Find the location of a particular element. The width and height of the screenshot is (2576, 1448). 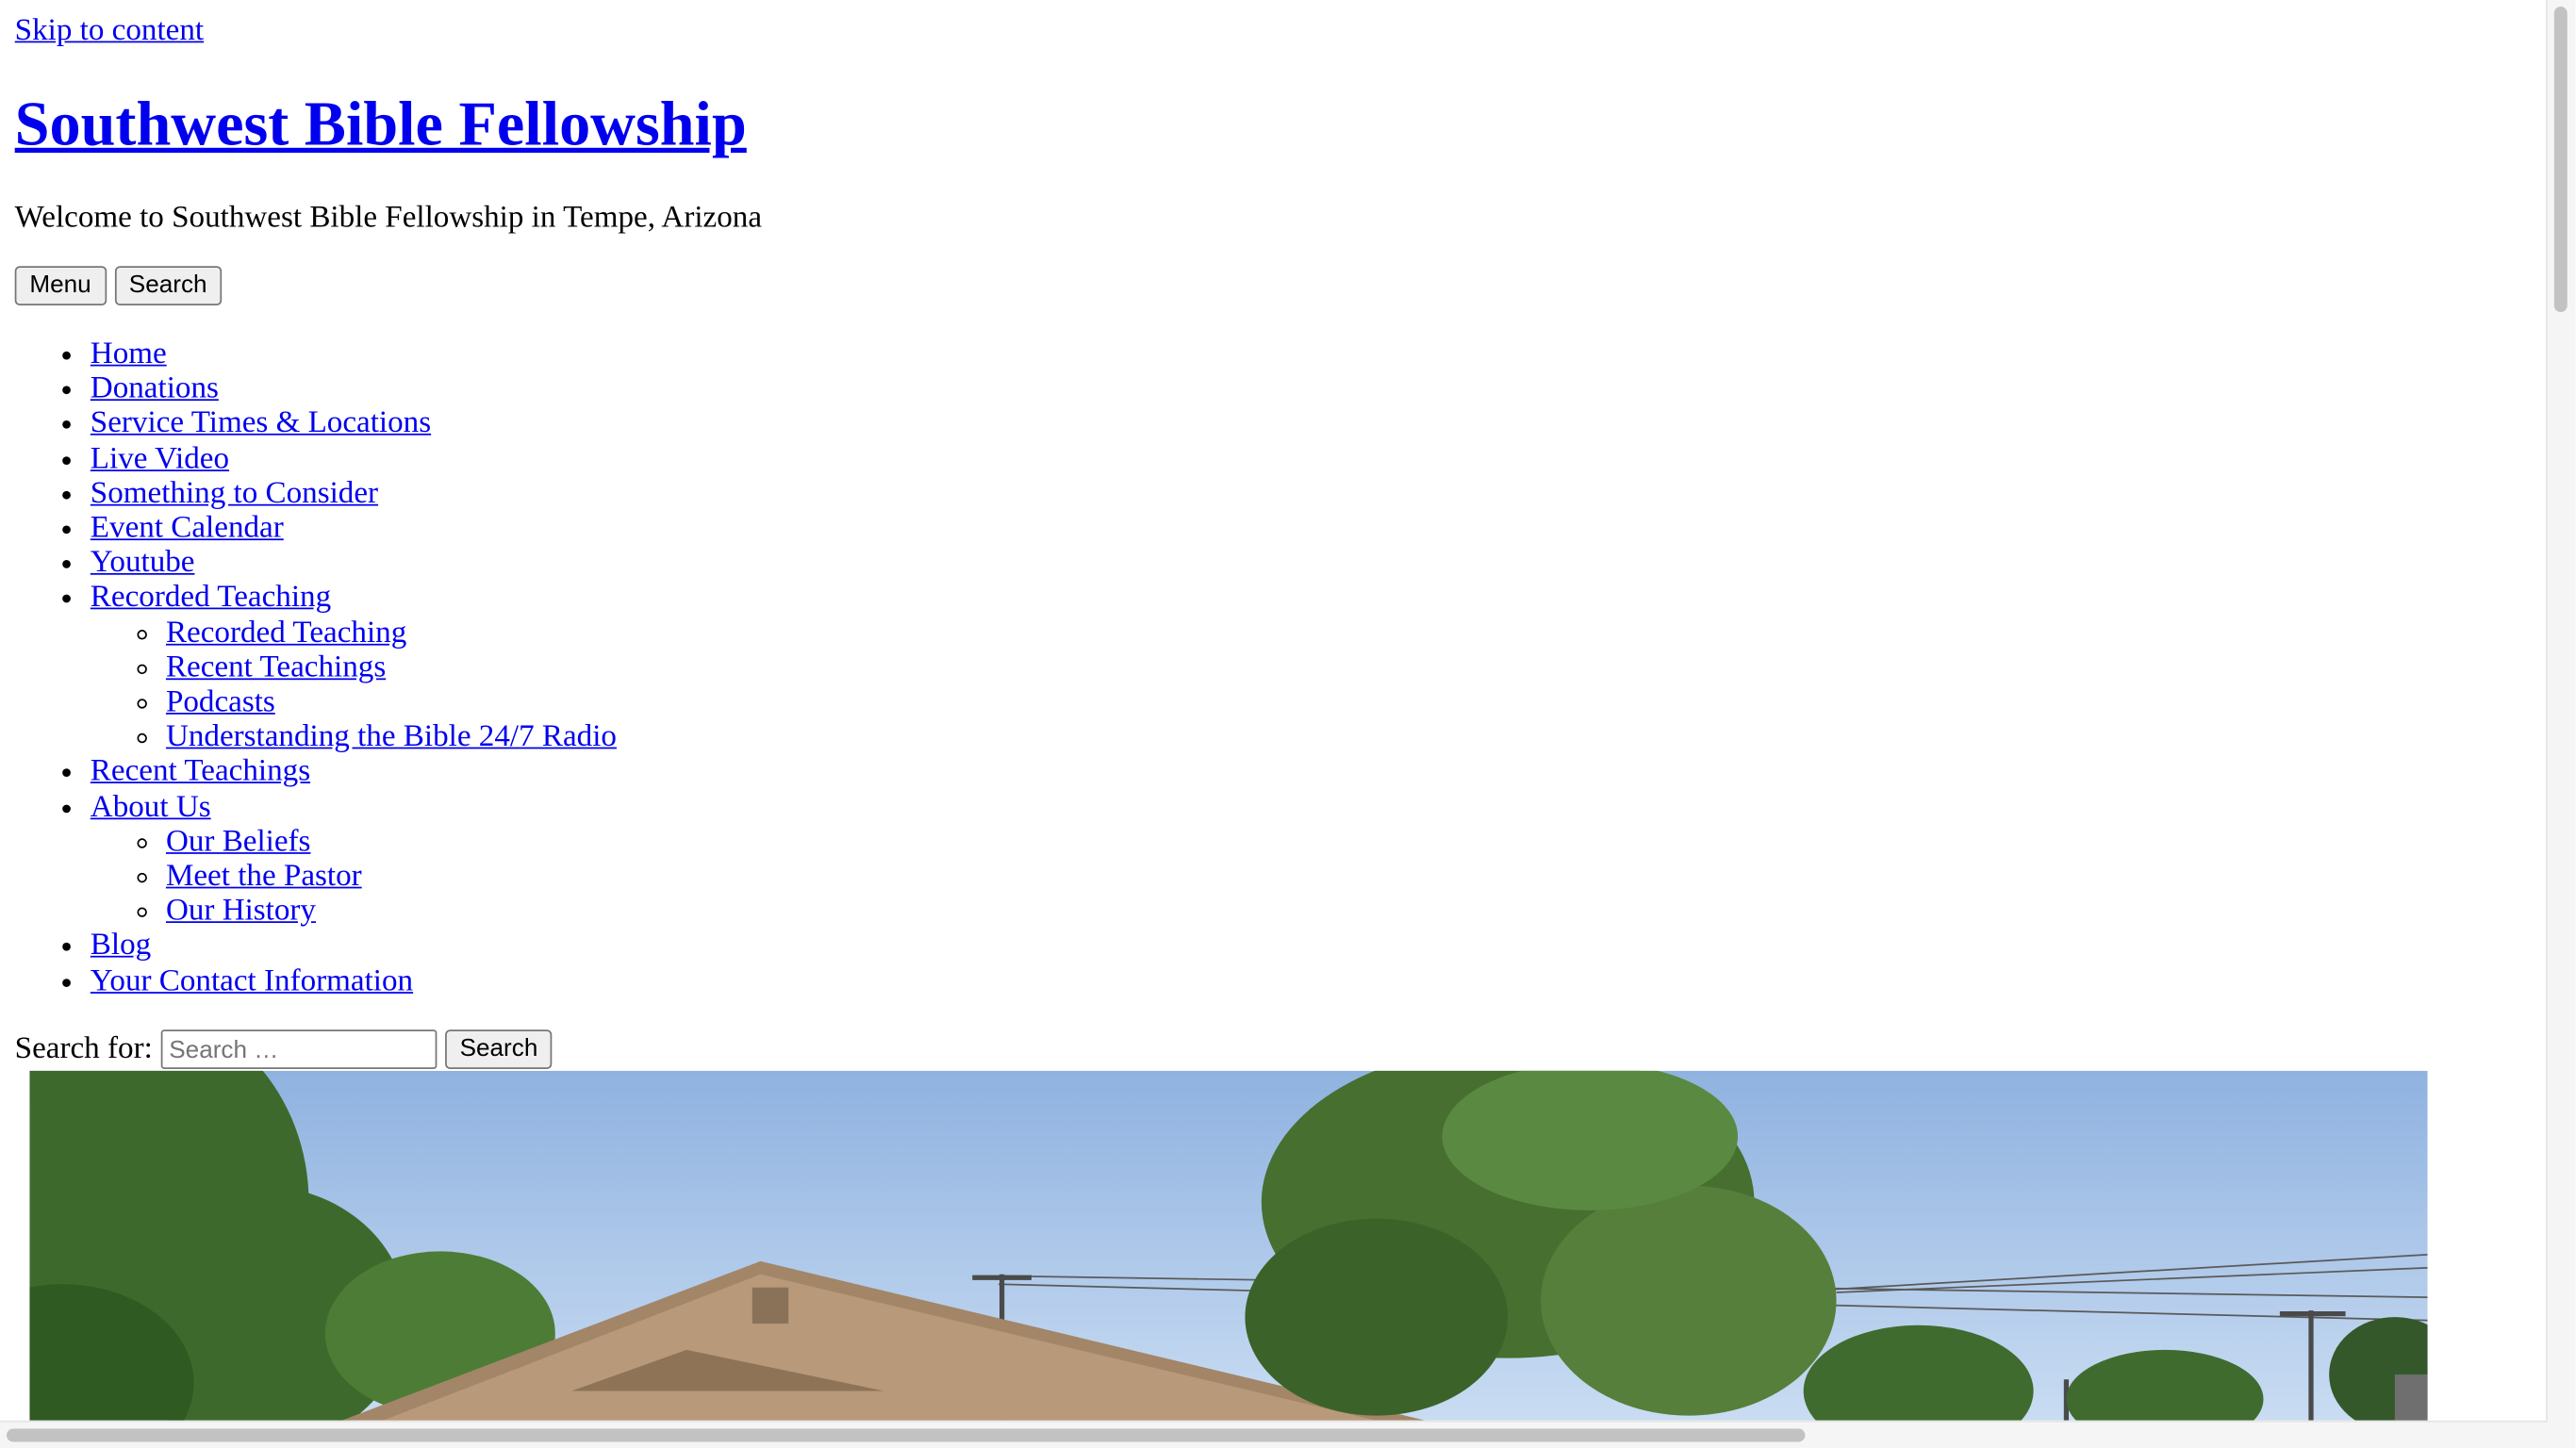

menu-link-youtube: Youtube is located at coordinates (143, 563).